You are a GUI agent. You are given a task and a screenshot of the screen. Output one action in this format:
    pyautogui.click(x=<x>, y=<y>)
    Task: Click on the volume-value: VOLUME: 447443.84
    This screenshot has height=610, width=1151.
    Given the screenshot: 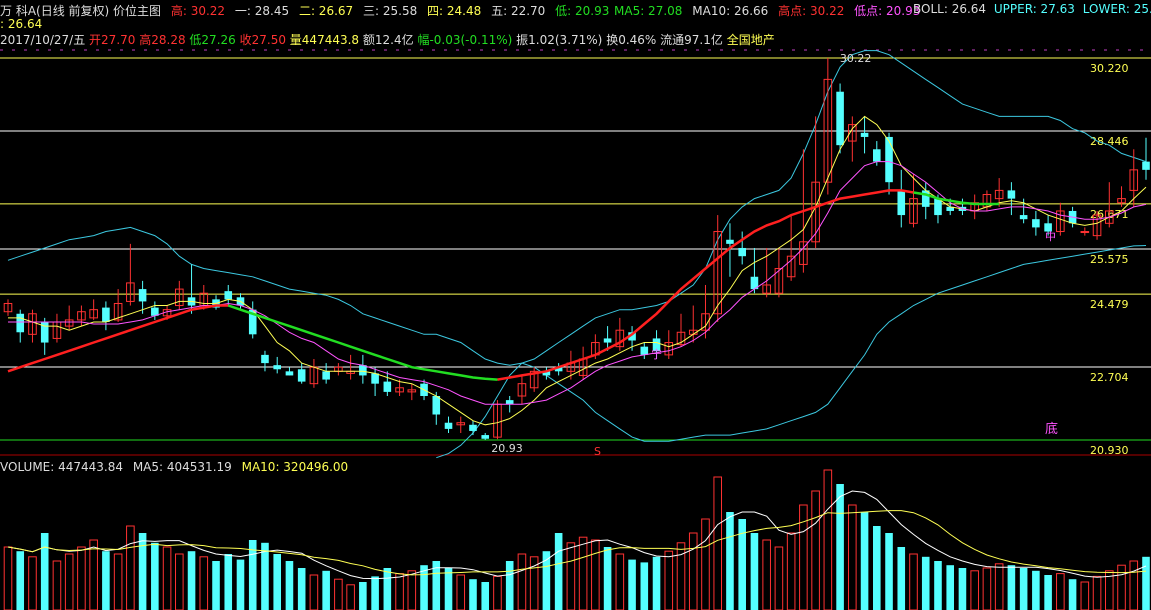 What is the action you would take?
    pyautogui.click(x=61, y=467)
    